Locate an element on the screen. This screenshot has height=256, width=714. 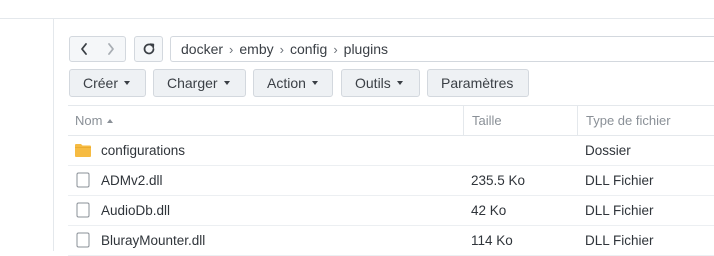
table-header: Nom Taille Type de fichier is located at coordinates (391, 120).